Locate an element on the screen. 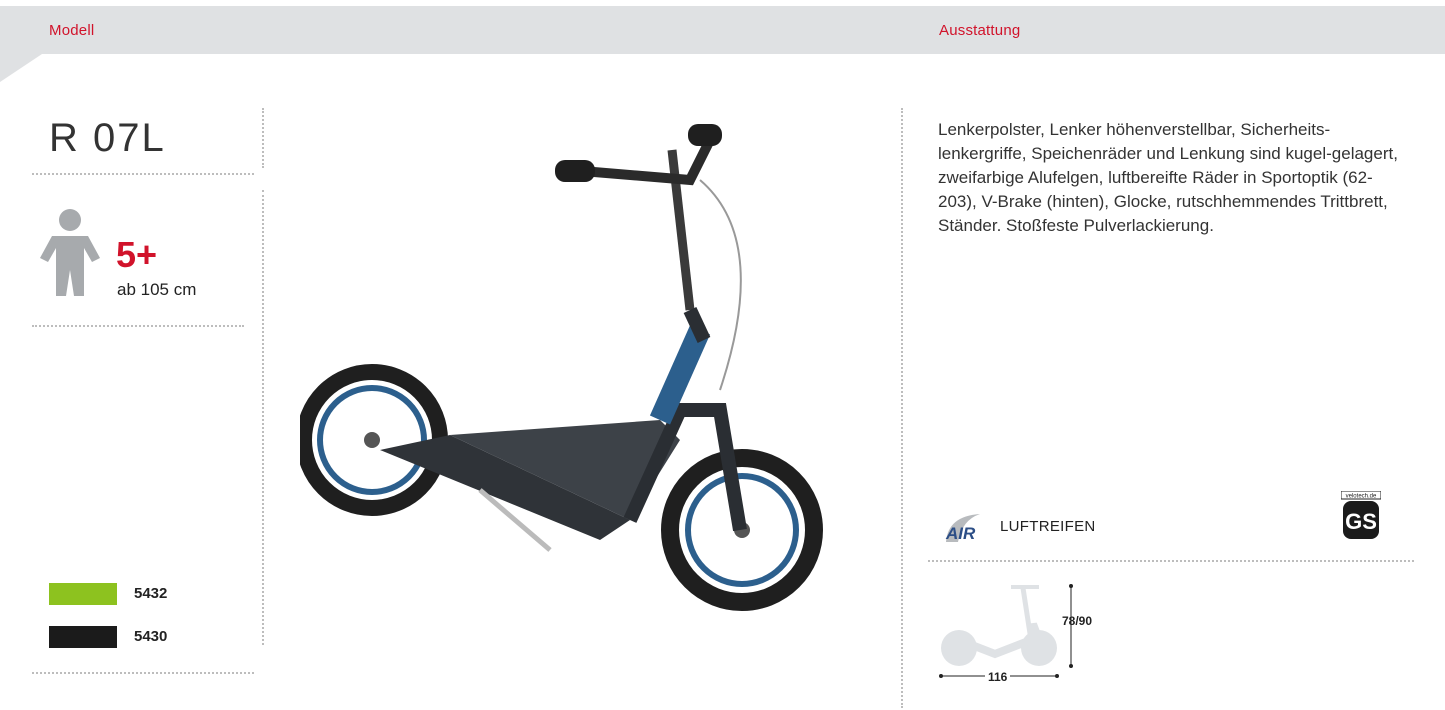  variant-code-green: 5432 is located at coordinates (151, 593).